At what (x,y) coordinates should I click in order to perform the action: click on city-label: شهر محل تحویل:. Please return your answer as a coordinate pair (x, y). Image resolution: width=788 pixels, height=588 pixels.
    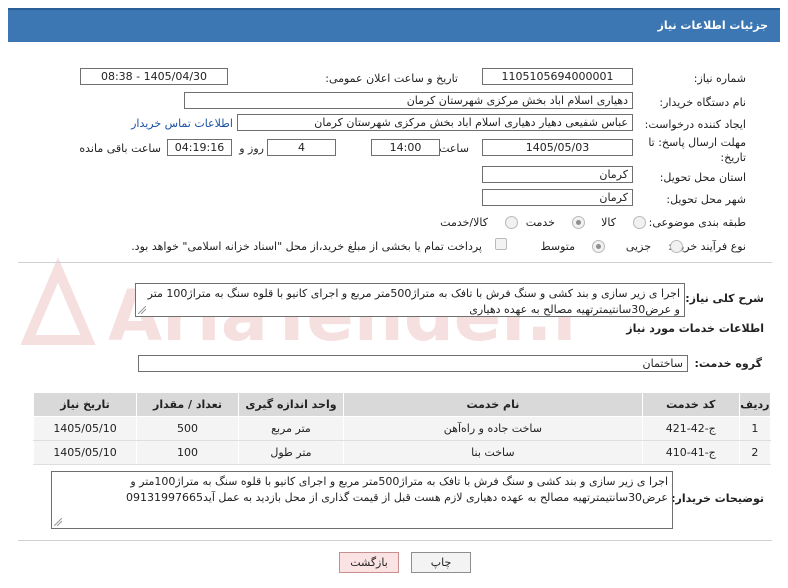
    Looking at the image, I should click on (706, 199).